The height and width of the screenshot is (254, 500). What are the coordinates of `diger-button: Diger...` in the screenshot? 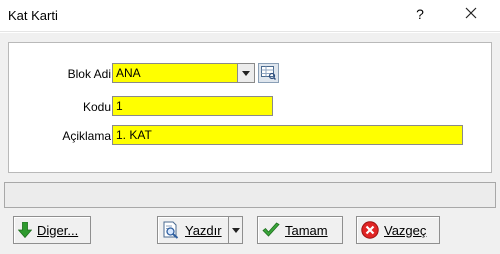 It's located at (52, 230).